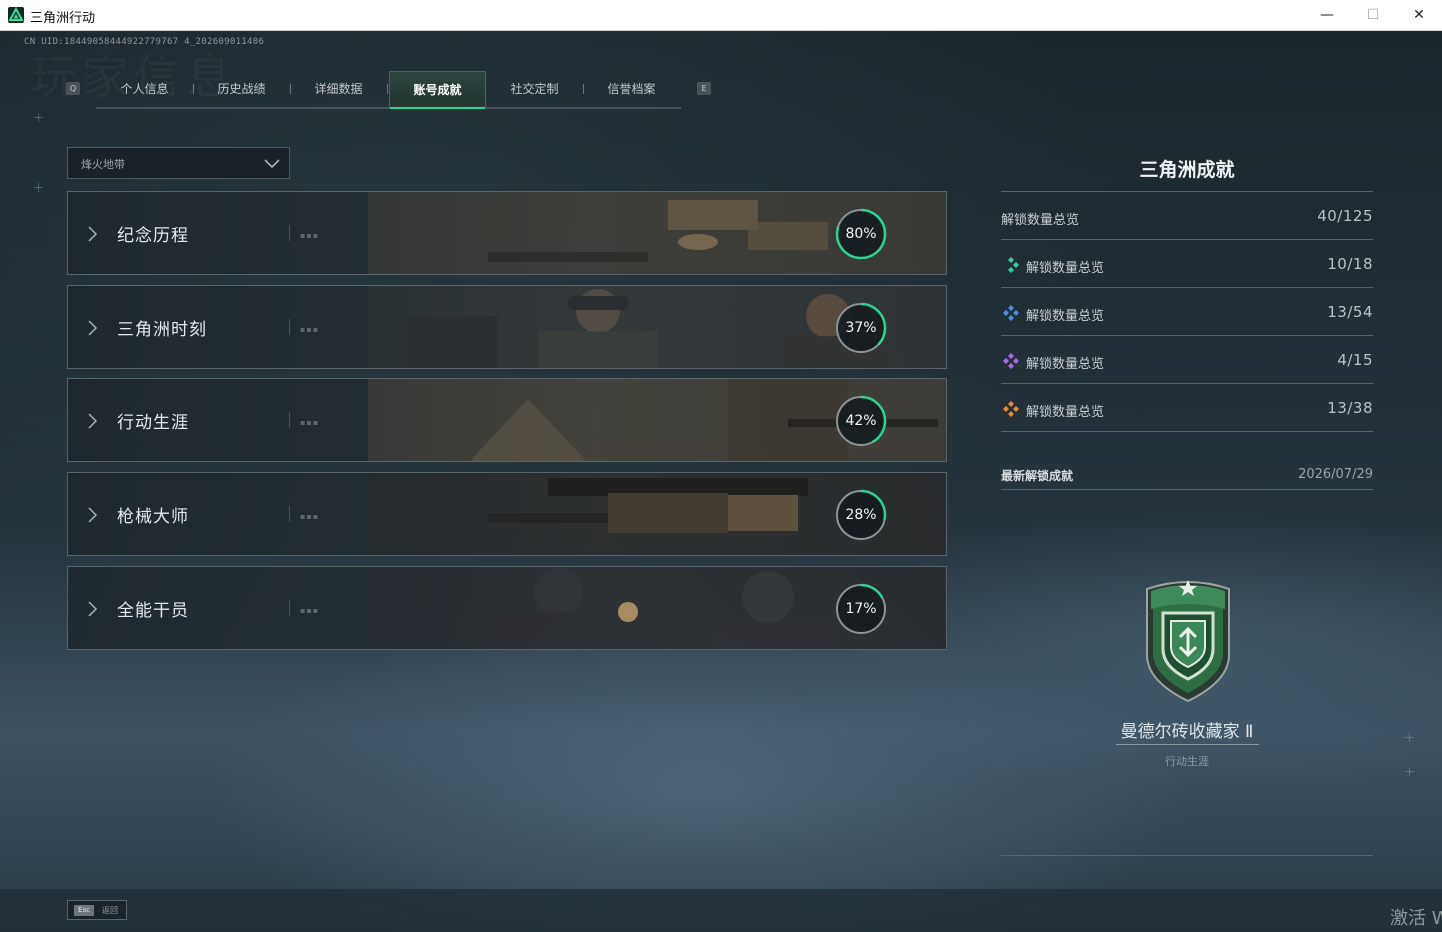  Describe the element at coordinates (1013, 265) in the screenshot. I see `green-tier-icon` at that location.